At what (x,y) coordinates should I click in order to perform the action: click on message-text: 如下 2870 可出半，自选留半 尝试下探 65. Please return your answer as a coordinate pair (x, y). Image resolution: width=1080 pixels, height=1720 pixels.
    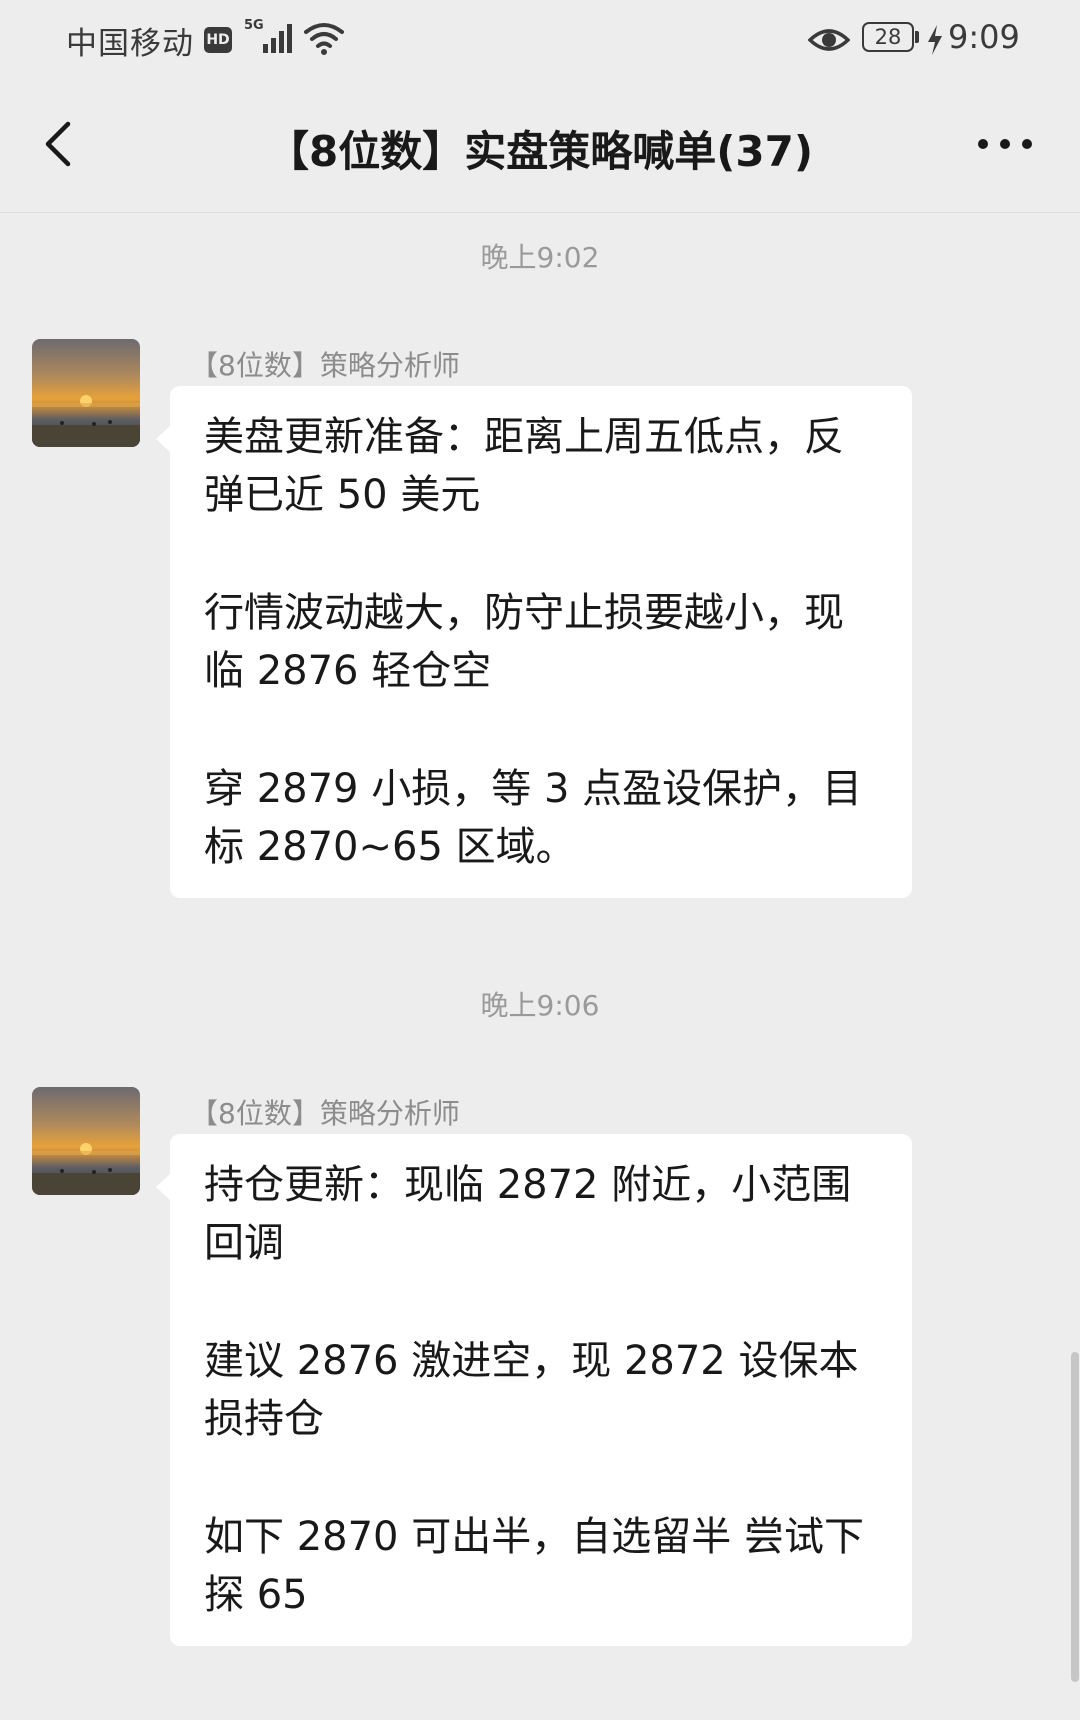
    Looking at the image, I should click on (534, 1566).